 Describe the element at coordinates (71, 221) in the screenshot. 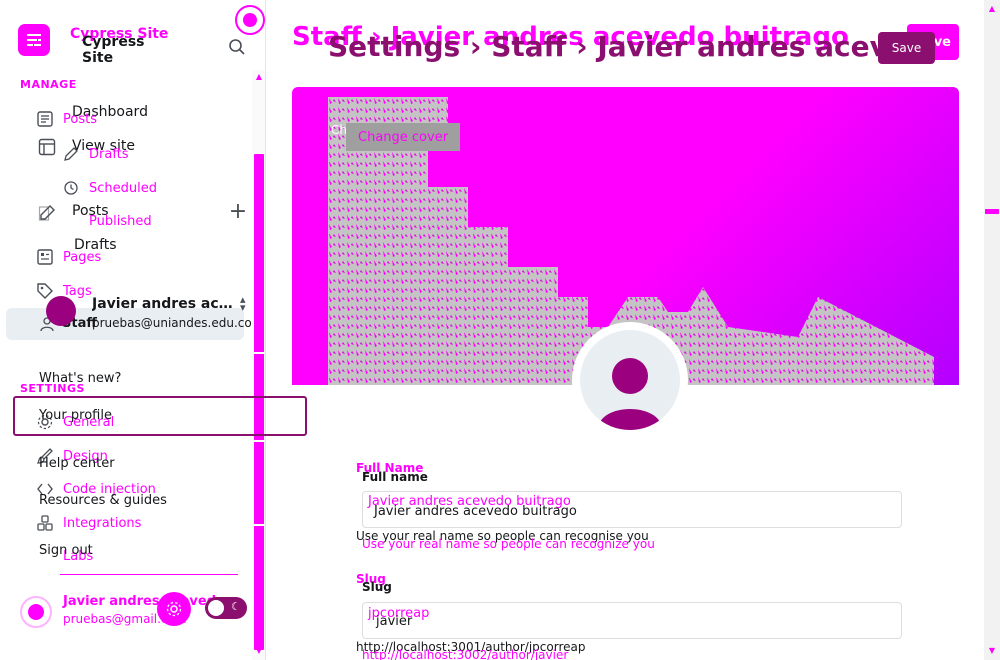

I see `check-icon` at that location.